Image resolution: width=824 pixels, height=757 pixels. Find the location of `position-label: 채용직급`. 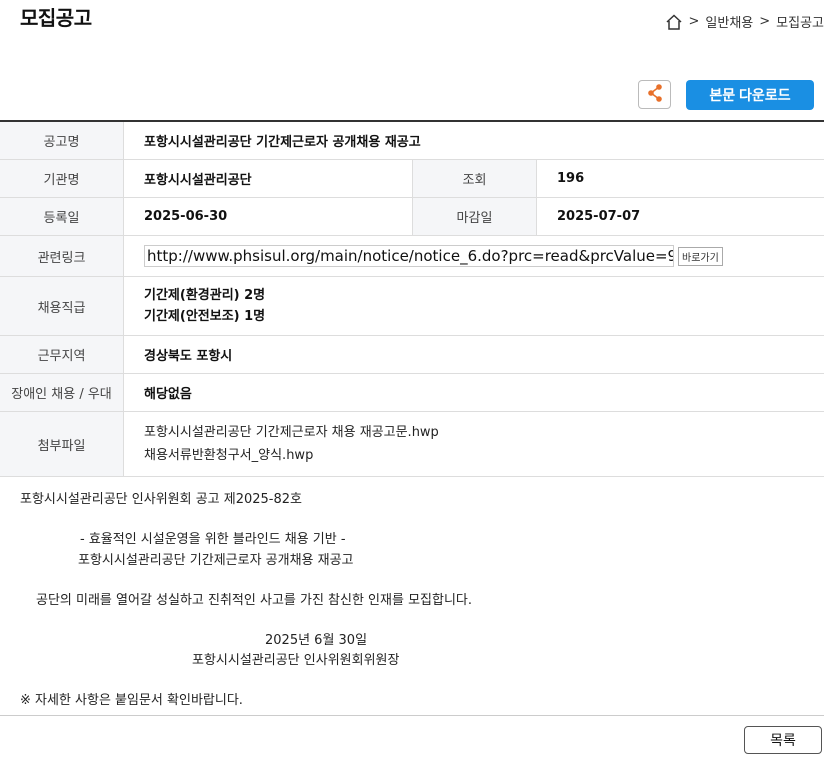

position-label: 채용직급 is located at coordinates (62, 306).